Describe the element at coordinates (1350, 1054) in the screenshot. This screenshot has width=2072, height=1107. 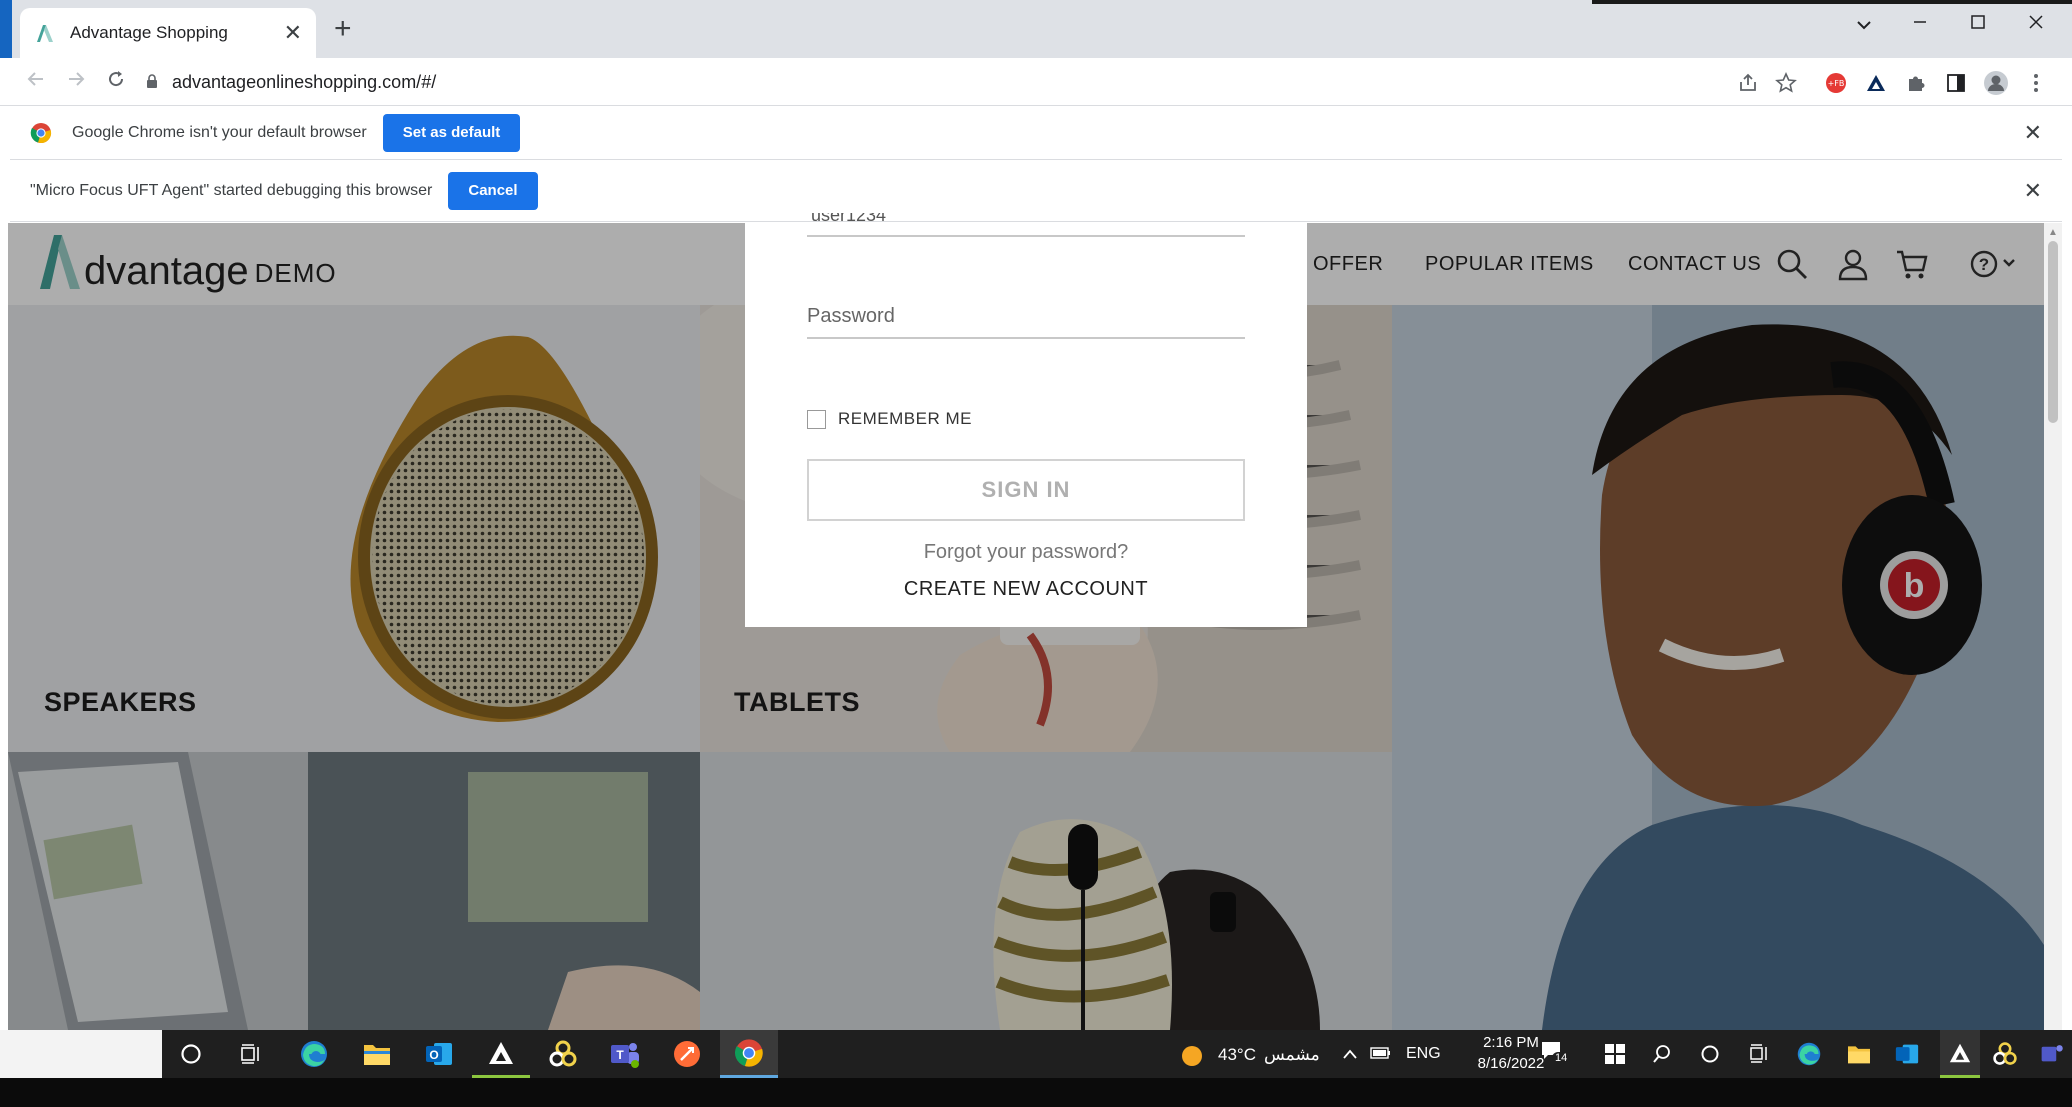
I see `tray-overflow-chevron-icon` at that location.